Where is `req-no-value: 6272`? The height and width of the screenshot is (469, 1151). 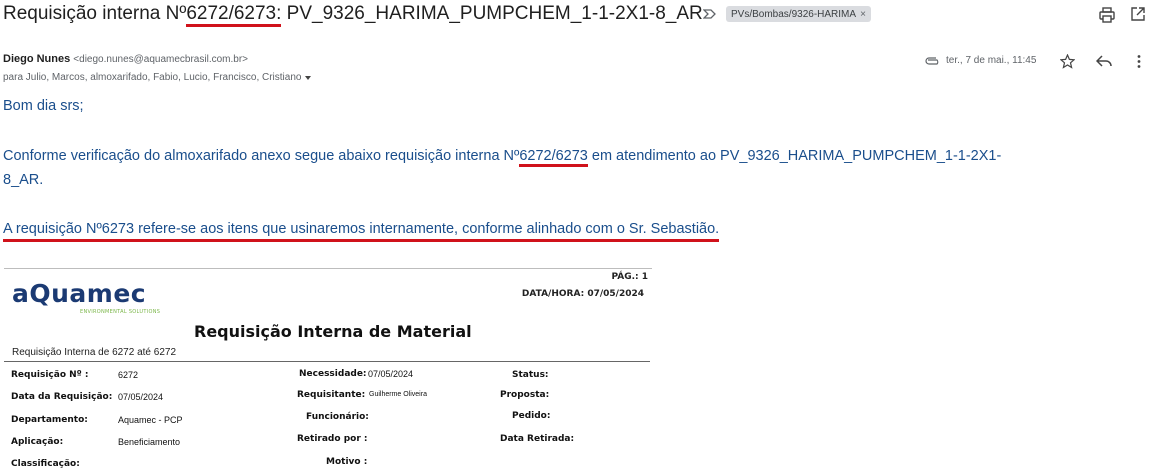 req-no-value: 6272 is located at coordinates (128, 375).